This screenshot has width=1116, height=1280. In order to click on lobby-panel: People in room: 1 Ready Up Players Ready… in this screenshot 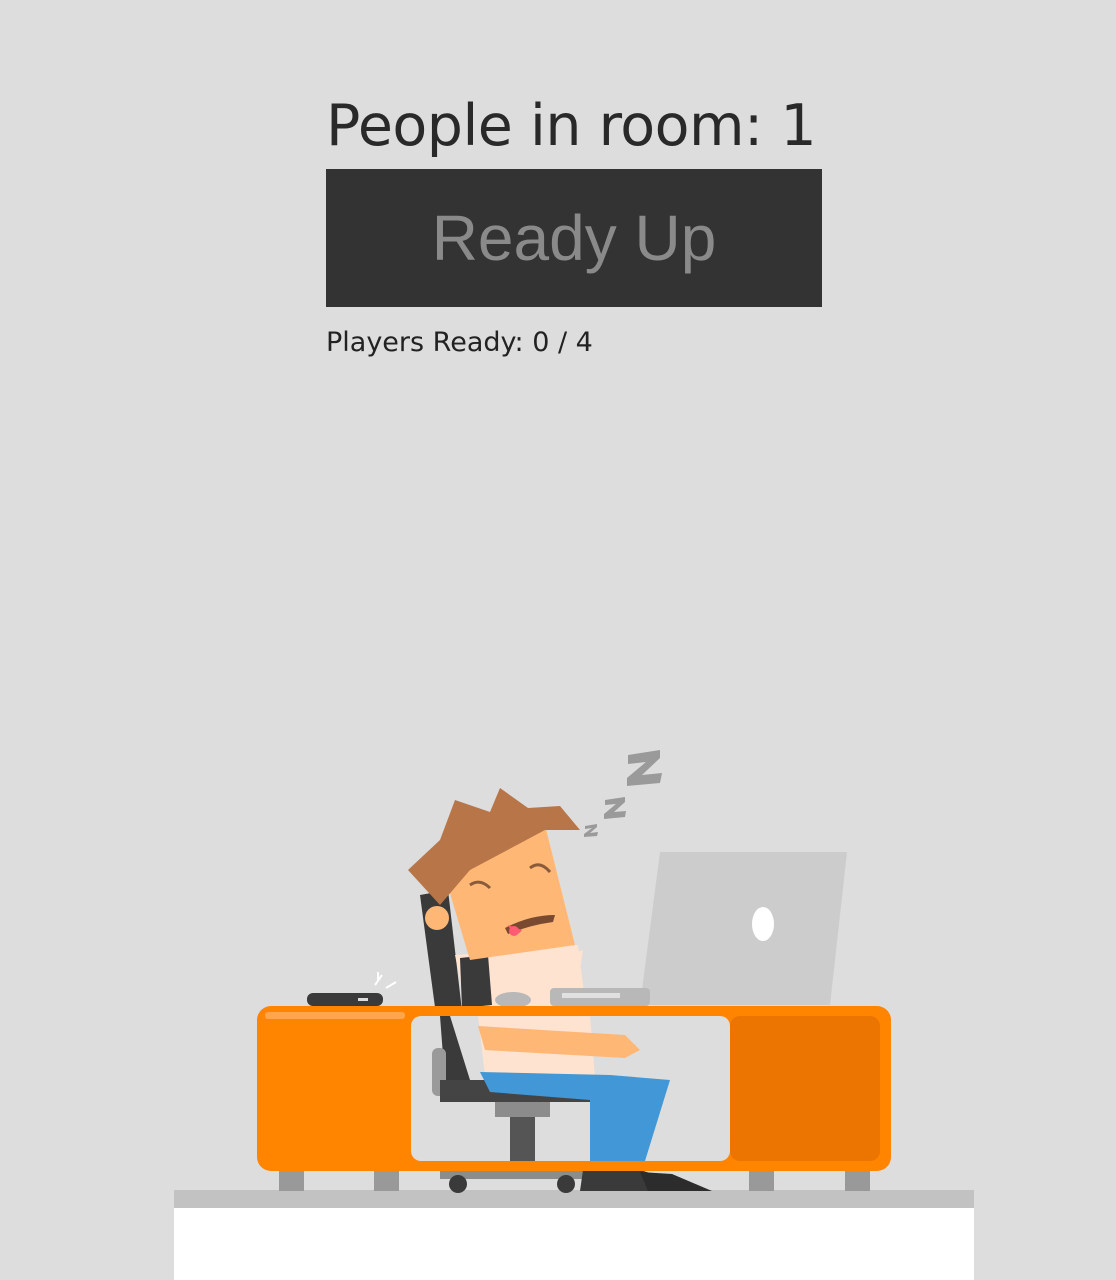, I will do `click(574, 221)`.